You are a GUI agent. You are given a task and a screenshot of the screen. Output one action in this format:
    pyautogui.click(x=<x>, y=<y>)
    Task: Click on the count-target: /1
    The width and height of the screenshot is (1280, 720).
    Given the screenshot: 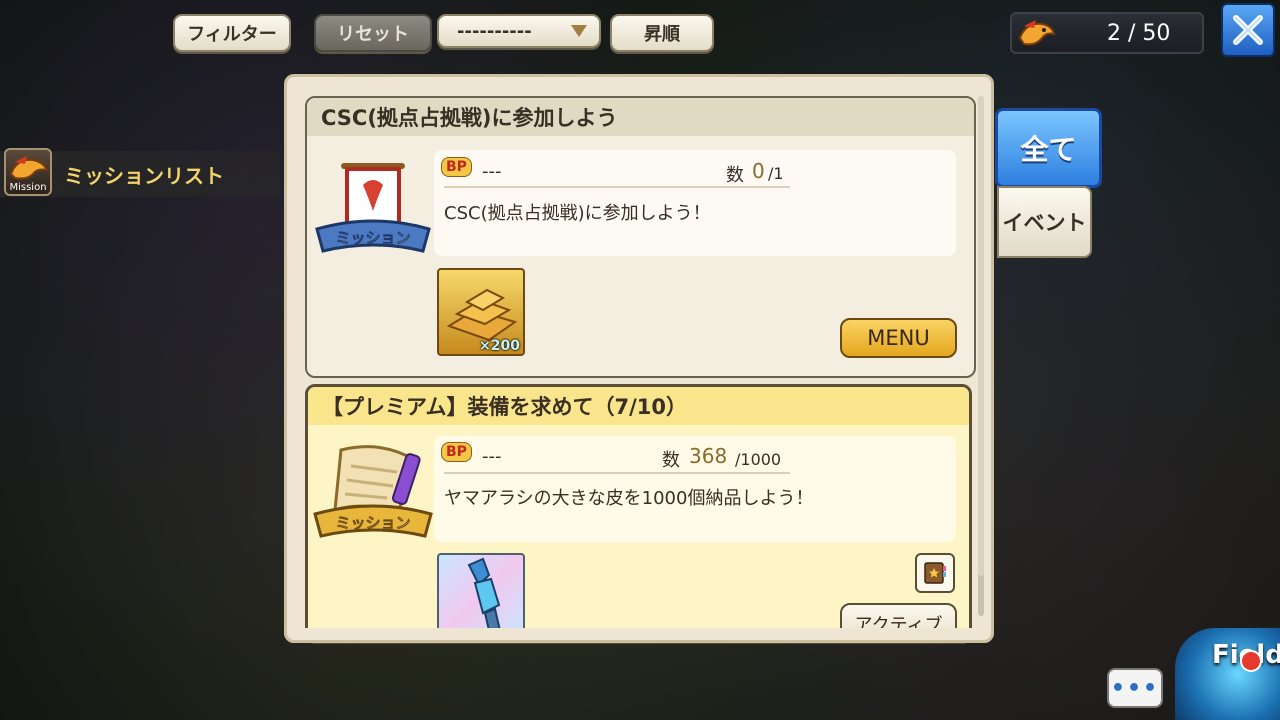 What is the action you would take?
    pyautogui.click(x=776, y=173)
    